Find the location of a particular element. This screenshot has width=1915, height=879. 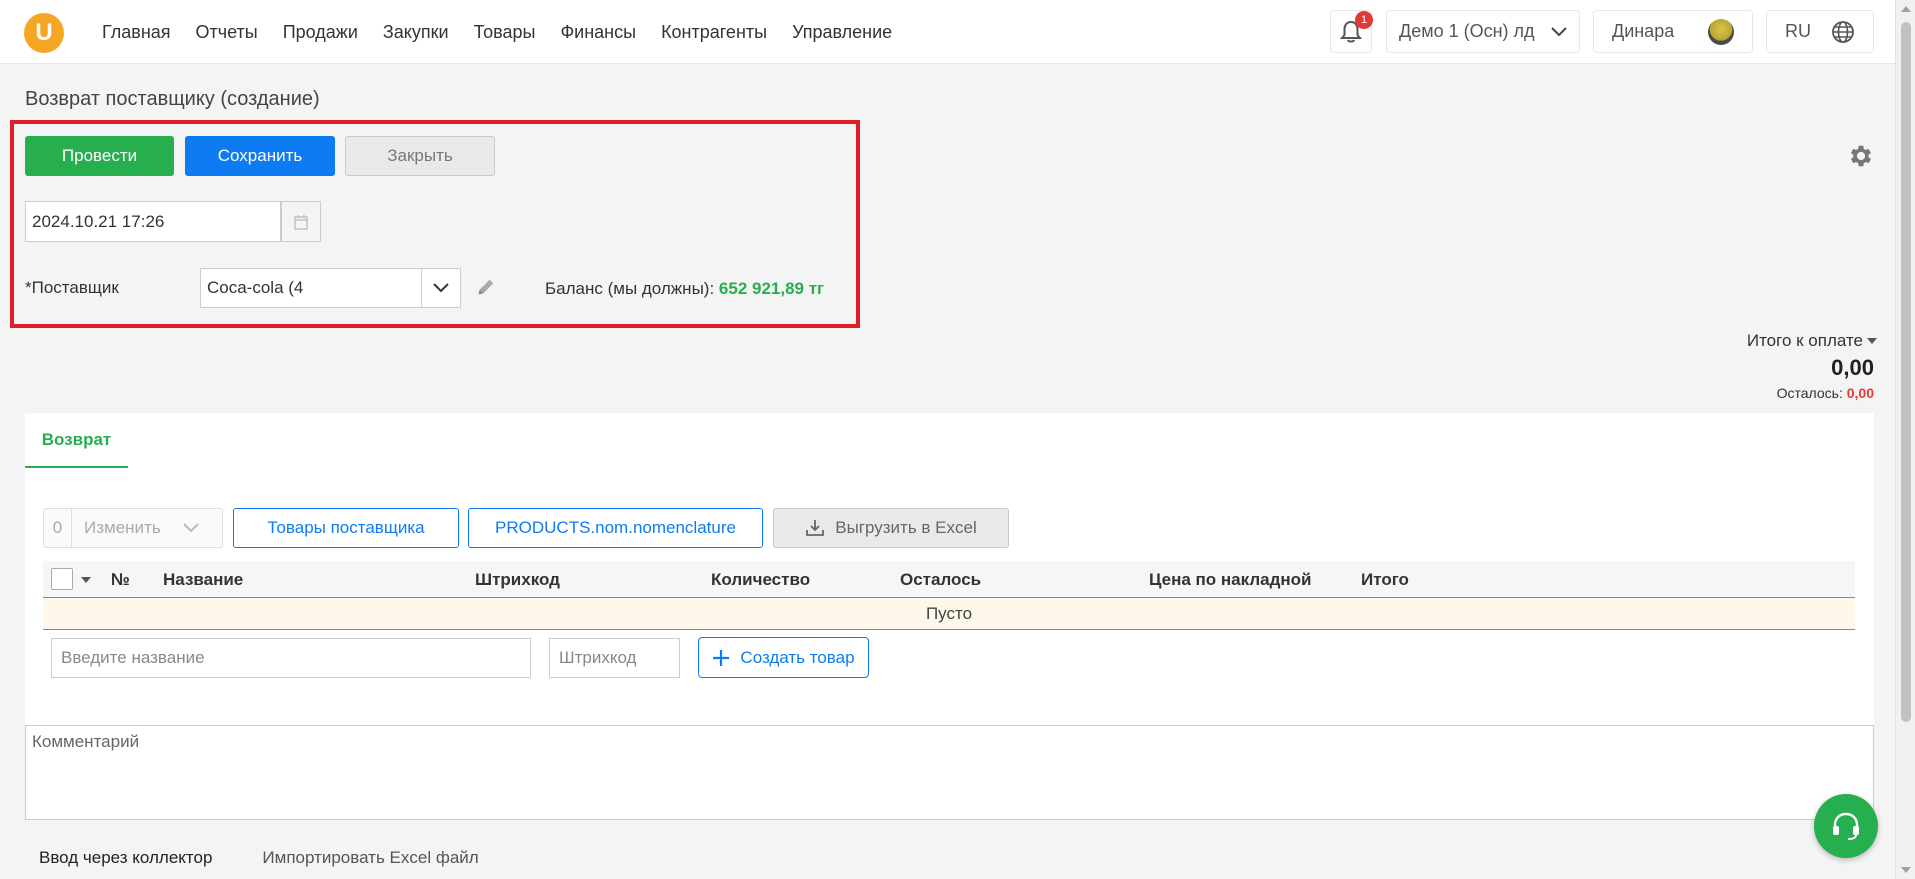

products-nomenclature-button: PRODUCTS.nom.nomenclature is located at coordinates (615, 528).